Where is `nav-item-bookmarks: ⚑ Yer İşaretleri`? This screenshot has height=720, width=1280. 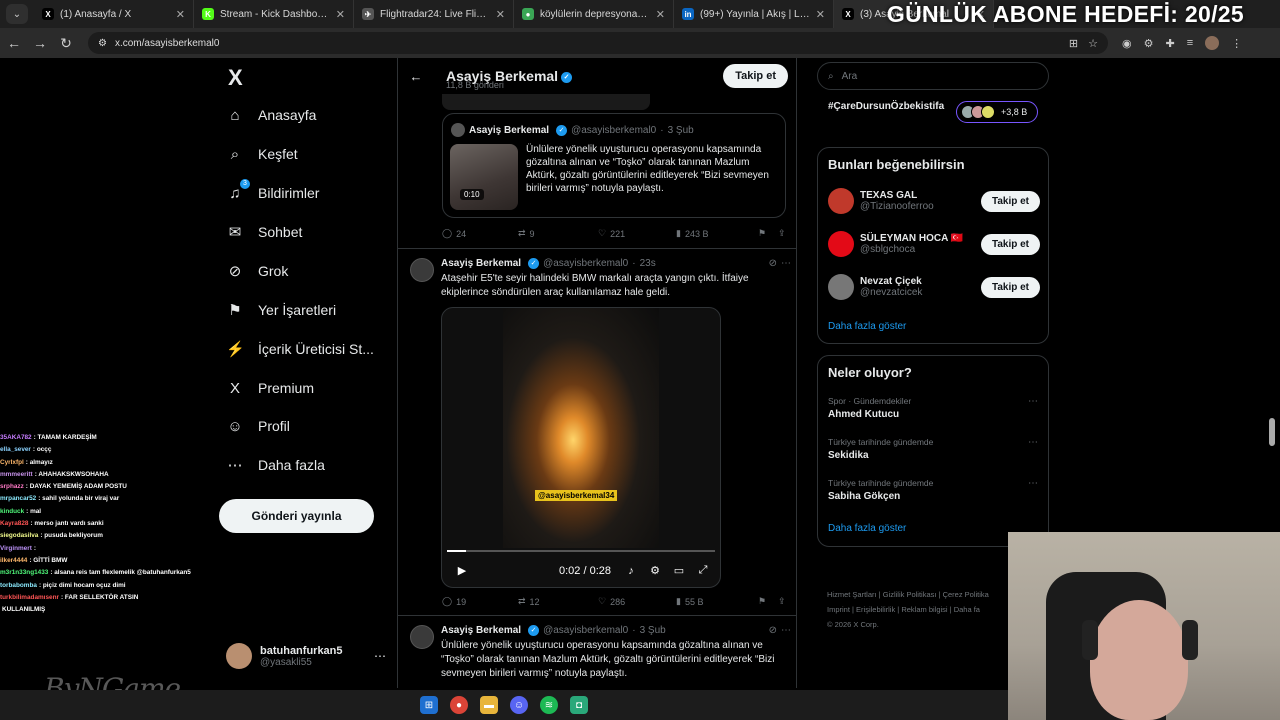
nav-item-bookmarks: ⚑ Yer İşaretleri is located at coordinates (281, 310).